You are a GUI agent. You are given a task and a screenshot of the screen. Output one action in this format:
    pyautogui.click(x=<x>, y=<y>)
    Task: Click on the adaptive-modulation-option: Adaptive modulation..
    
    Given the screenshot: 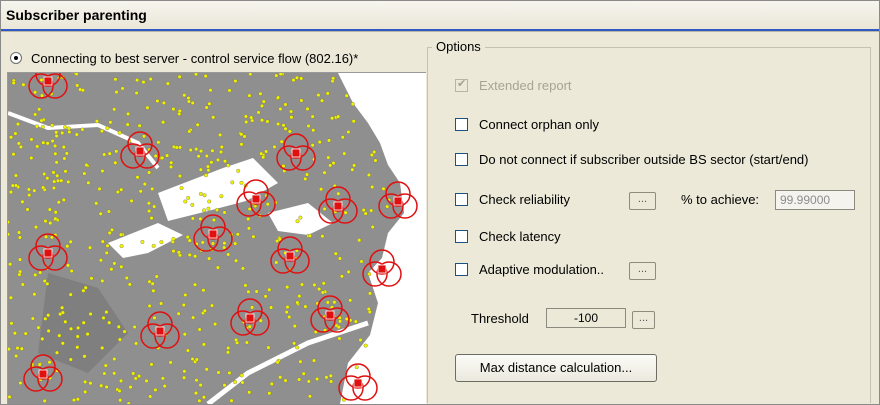 What is the action you would take?
    pyautogui.click(x=529, y=269)
    